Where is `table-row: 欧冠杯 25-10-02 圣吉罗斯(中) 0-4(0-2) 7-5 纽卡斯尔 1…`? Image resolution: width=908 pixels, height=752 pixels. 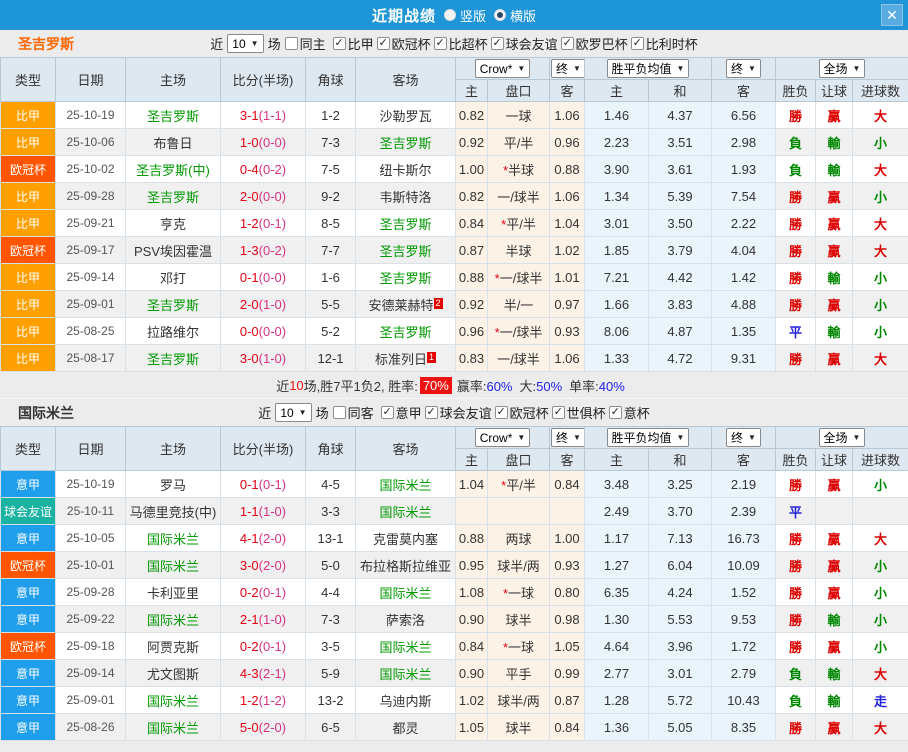 table-row: 欧冠杯 25-10-02 圣吉罗斯(中) 0-4(0-2) 7-5 纽卡斯尔 1… is located at coordinates (454, 169).